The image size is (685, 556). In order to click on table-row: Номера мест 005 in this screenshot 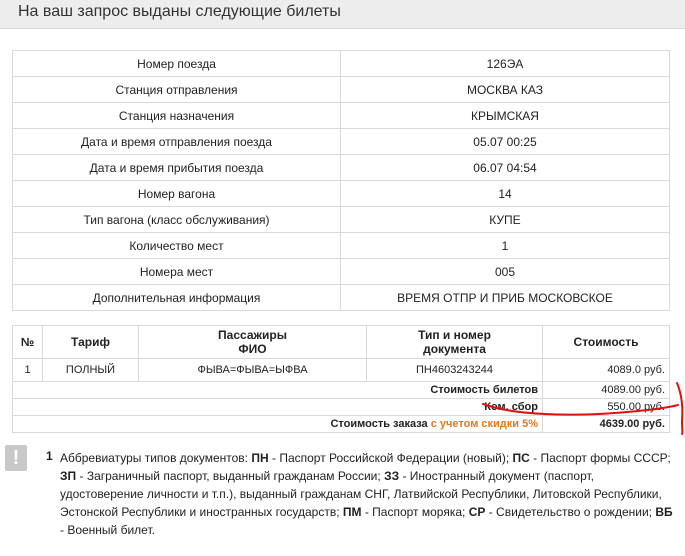, I will do `click(341, 271)`.